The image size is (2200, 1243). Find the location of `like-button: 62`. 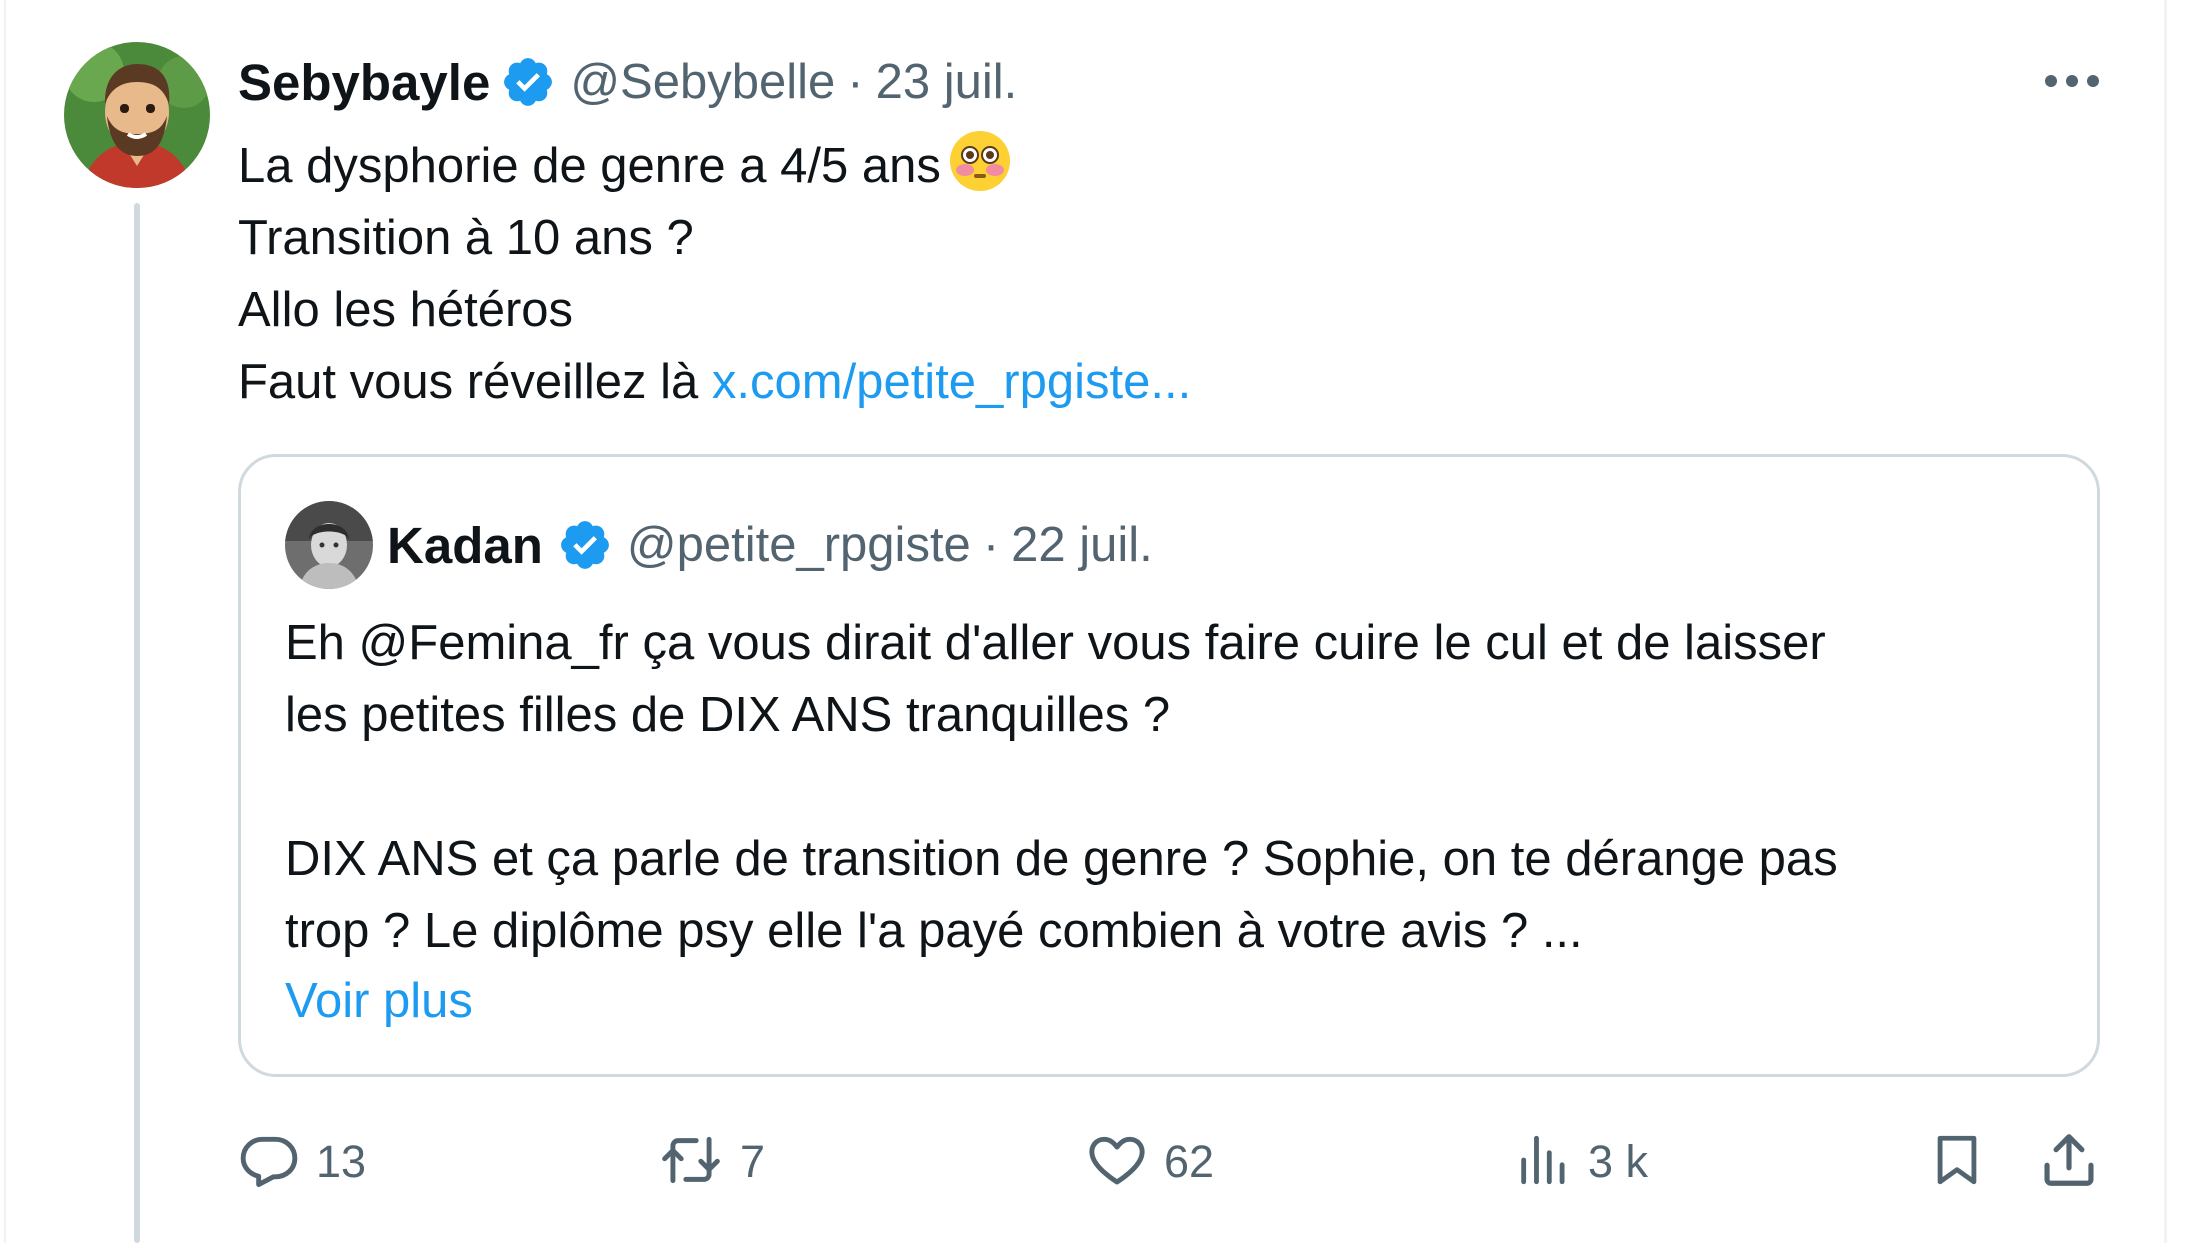

like-button: 62 is located at coordinates (1150, 1162).